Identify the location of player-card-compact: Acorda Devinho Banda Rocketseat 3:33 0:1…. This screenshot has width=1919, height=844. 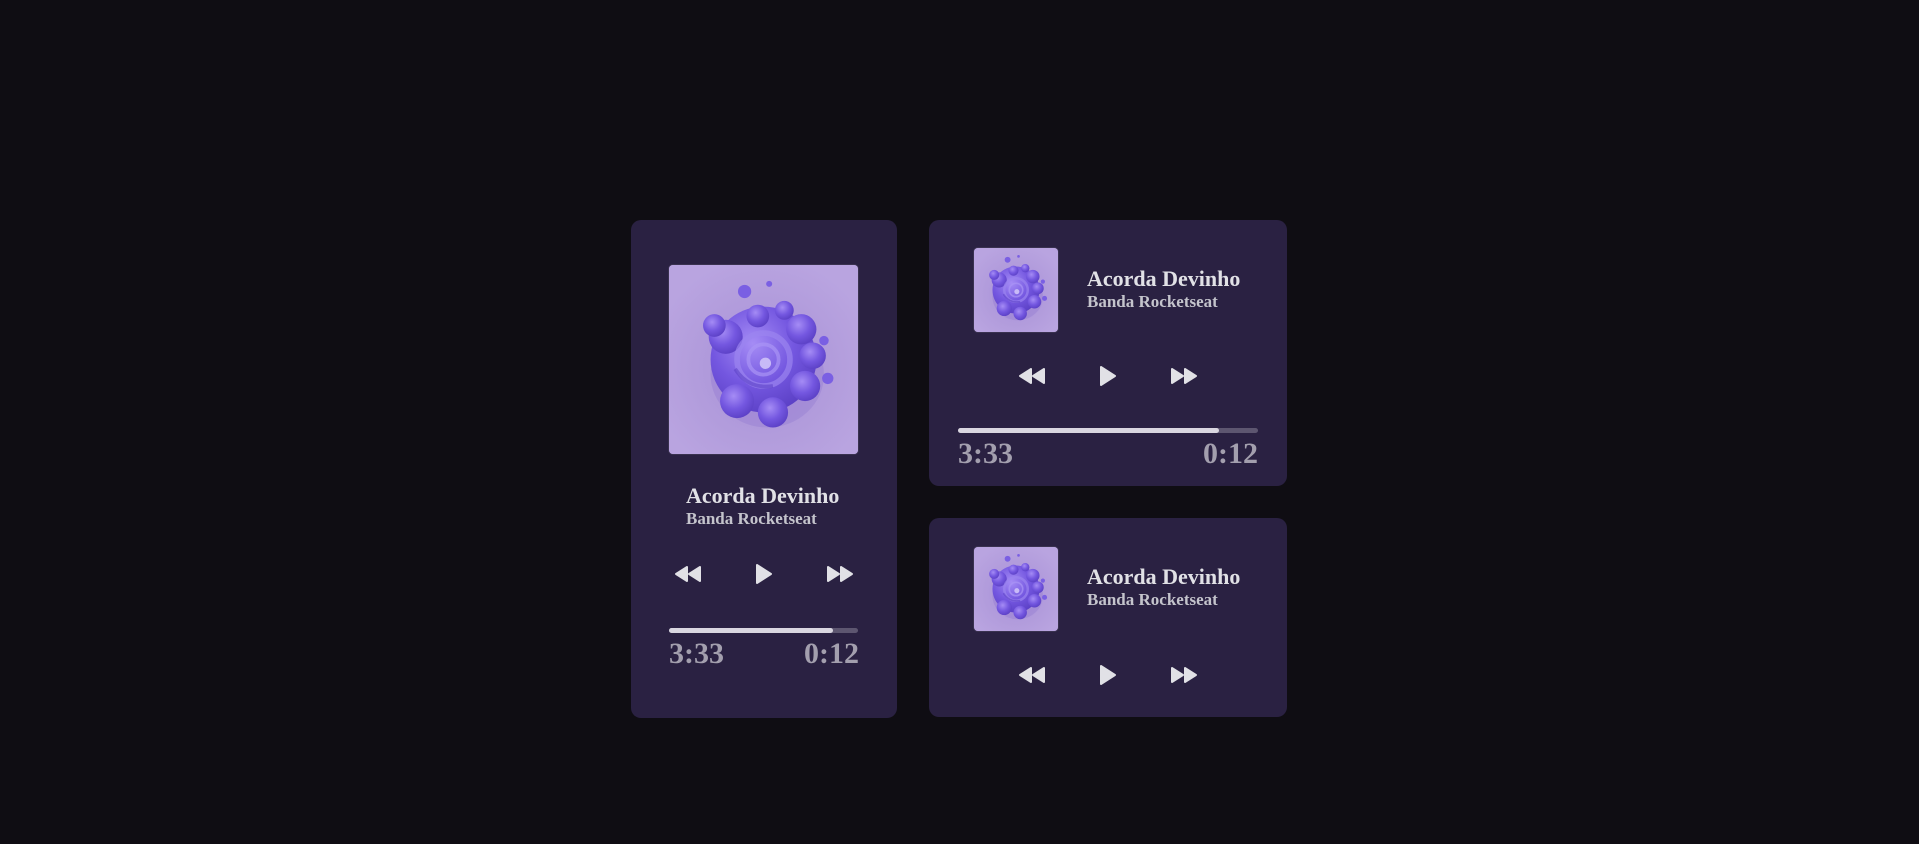
(1108, 353).